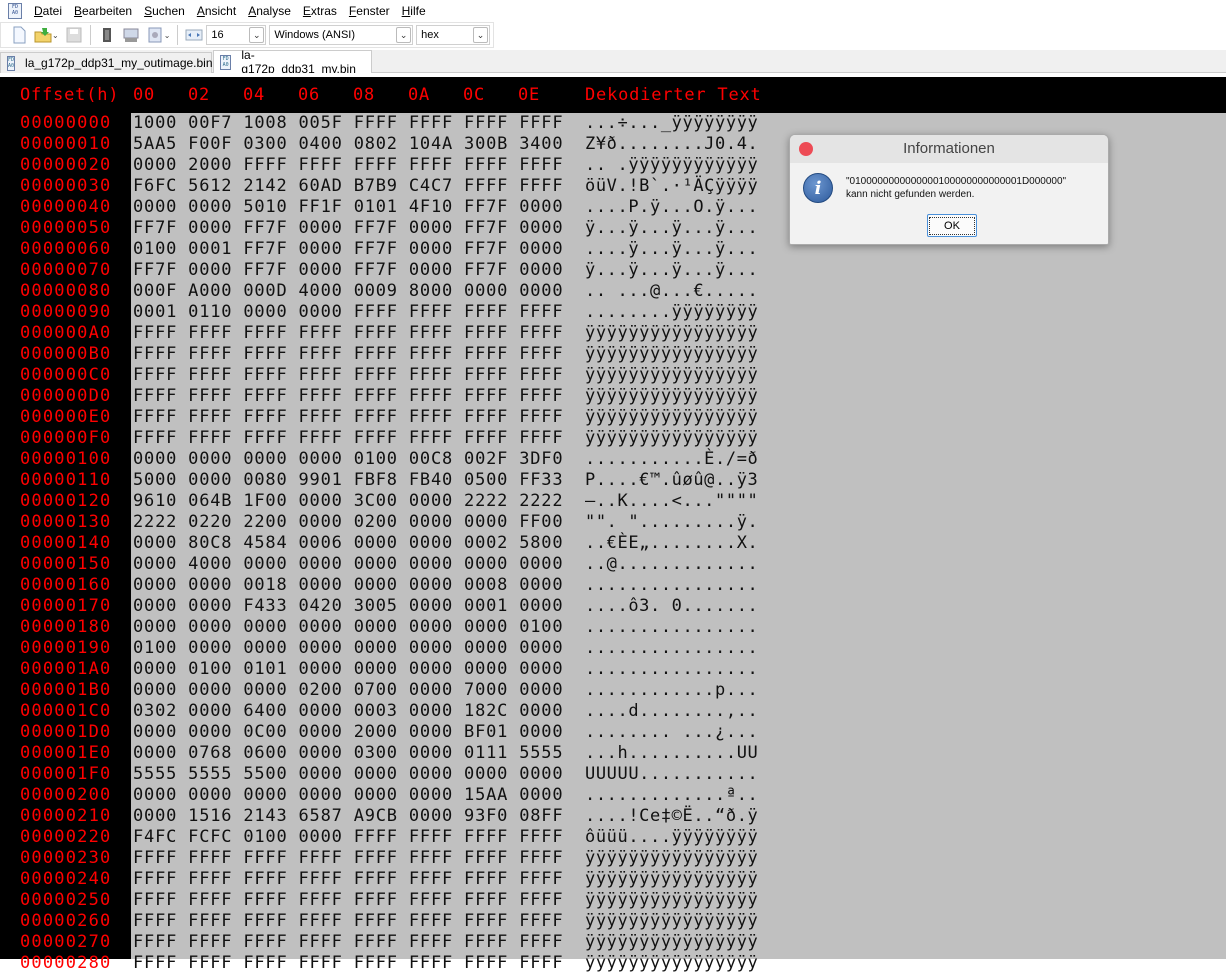 Image resolution: width=1226 pixels, height=974 pixels. What do you see at coordinates (348, 543) in the screenshot?
I see `row-hex-bytes: 0000 80C8 4584 0006 0000 0000 0002 5800` at bounding box center [348, 543].